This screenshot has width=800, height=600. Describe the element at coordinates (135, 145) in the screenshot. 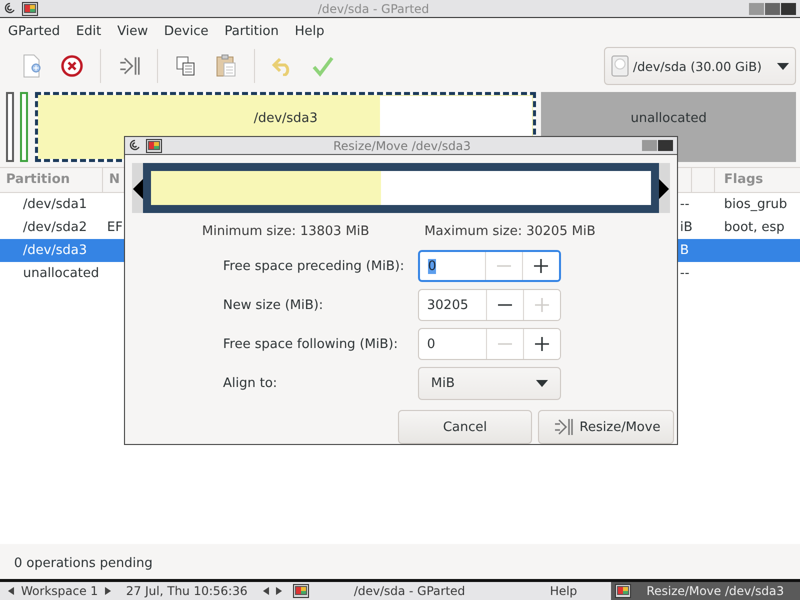

I see `swirl-icon` at that location.